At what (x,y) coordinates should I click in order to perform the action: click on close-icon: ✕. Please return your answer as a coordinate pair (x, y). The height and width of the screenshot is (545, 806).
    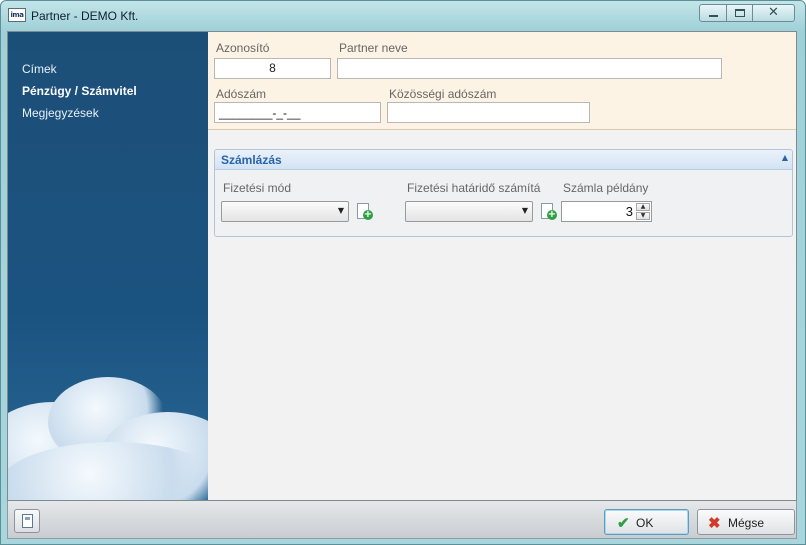
    Looking at the image, I should click on (773, 12).